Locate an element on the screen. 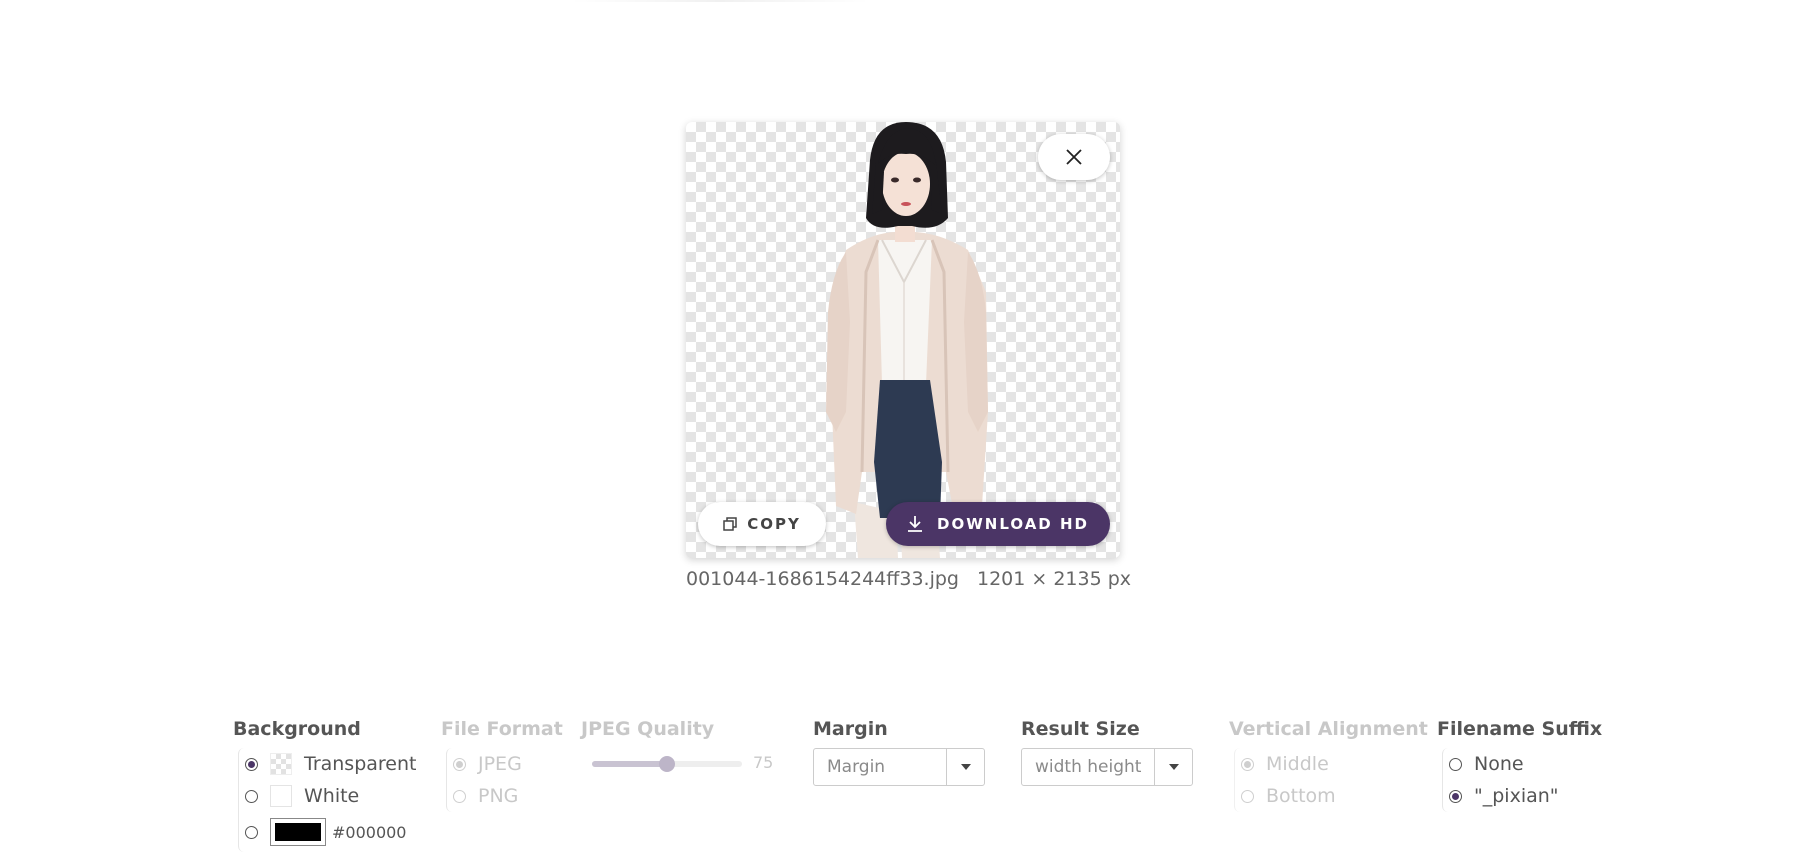  filename-suffix-label: Filename Suffix is located at coordinates (1520, 729).